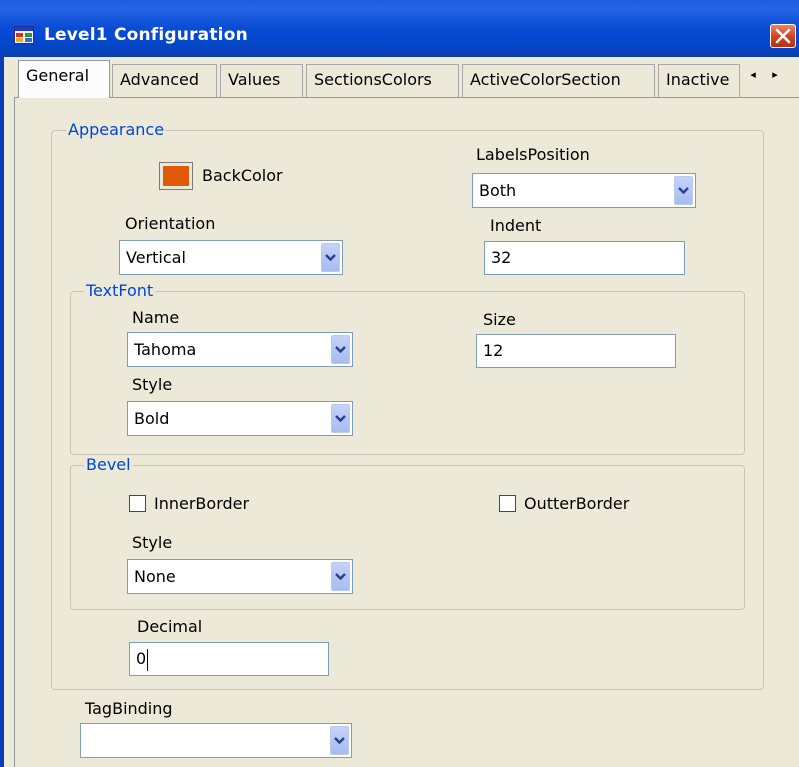 This screenshot has height=767, width=799. What do you see at coordinates (240, 576) in the screenshot?
I see `bevel-style-select: None` at bounding box center [240, 576].